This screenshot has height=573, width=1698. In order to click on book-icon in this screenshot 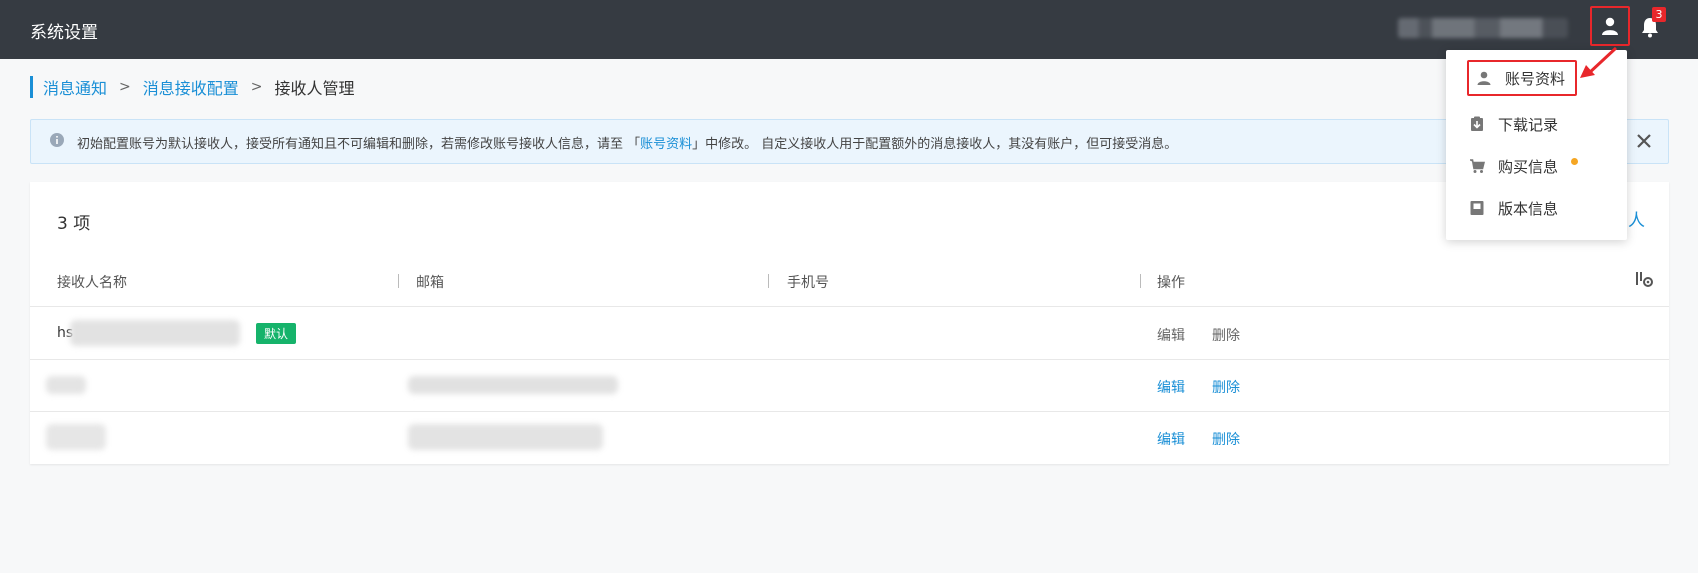, I will do `click(1477, 208)`.